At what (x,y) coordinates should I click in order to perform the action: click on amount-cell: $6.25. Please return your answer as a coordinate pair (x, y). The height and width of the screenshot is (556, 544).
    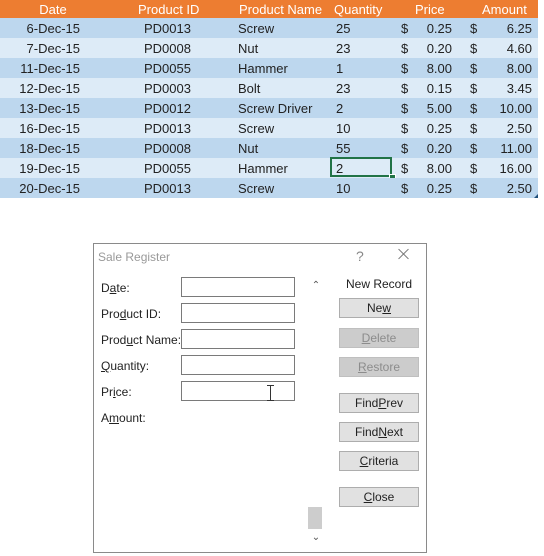
    Looking at the image, I should click on (502, 28).